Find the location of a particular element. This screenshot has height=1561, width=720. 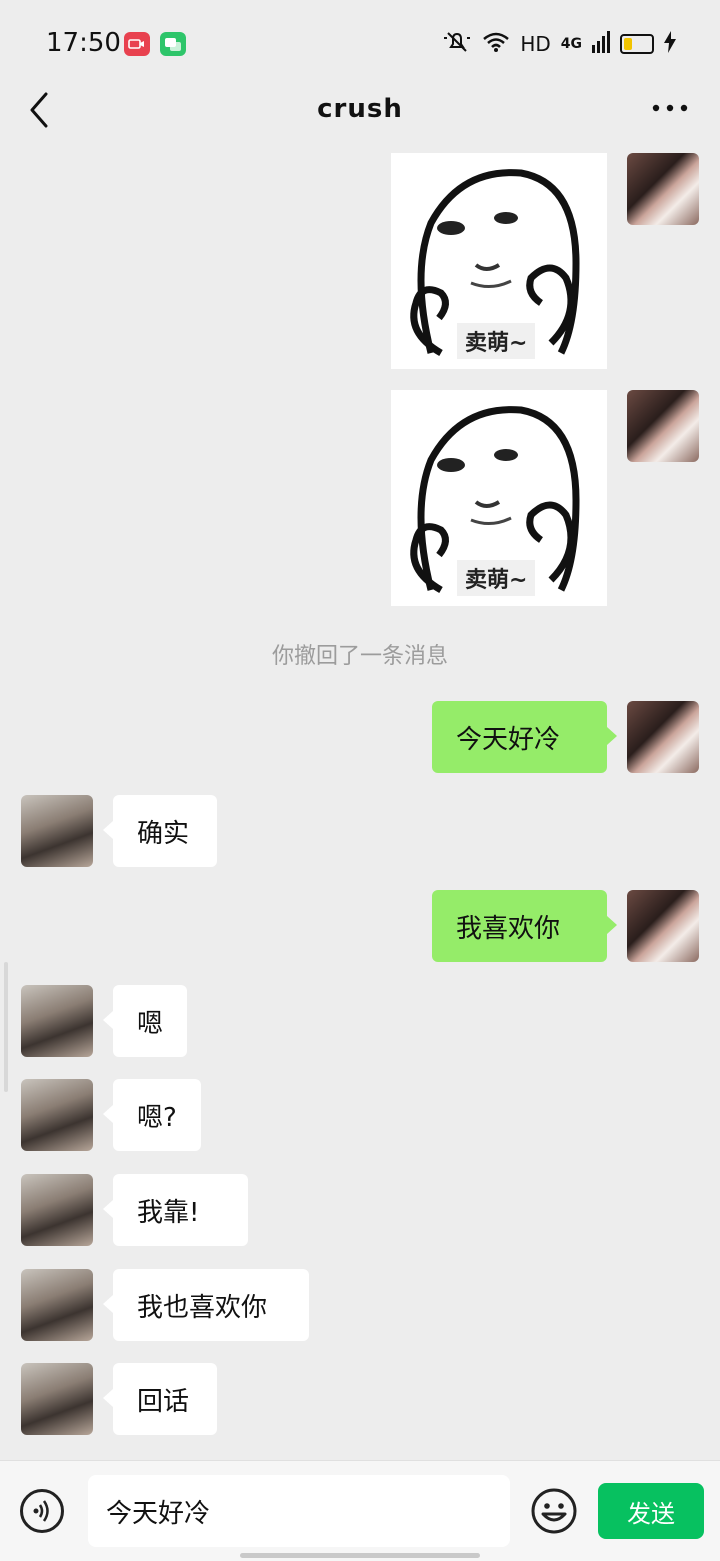

chat-title: crush is located at coordinates (360, 109).